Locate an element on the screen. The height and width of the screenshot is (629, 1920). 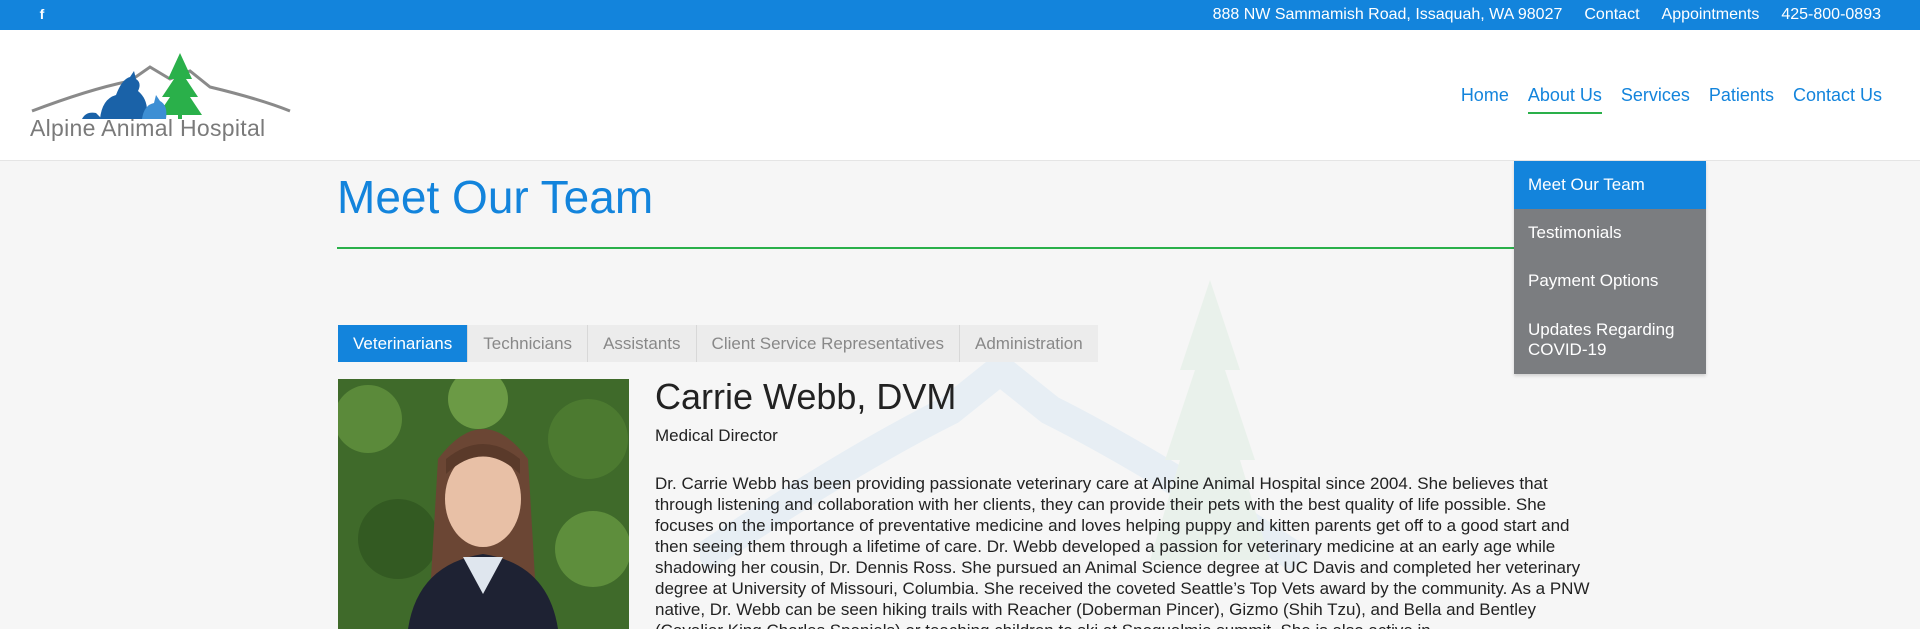
nav-patients: Patients is located at coordinates (1741, 95).